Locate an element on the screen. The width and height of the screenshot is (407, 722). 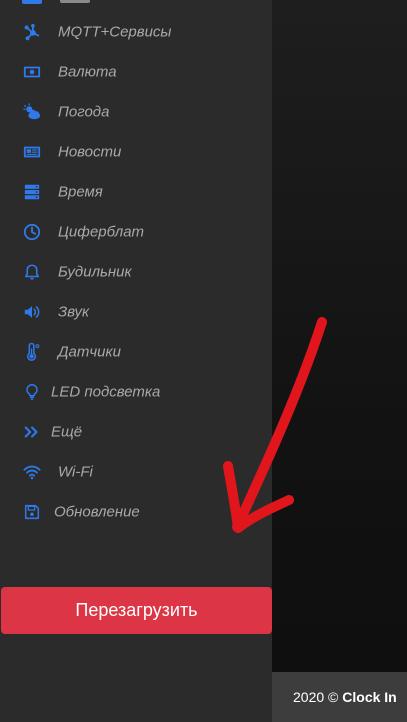
money-bill-icon is located at coordinates (32, 72).